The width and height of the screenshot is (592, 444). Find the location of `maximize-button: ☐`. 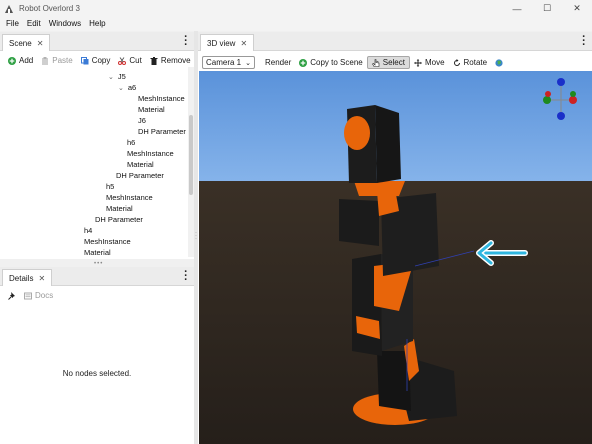

maximize-button: ☐ is located at coordinates (547, 8).